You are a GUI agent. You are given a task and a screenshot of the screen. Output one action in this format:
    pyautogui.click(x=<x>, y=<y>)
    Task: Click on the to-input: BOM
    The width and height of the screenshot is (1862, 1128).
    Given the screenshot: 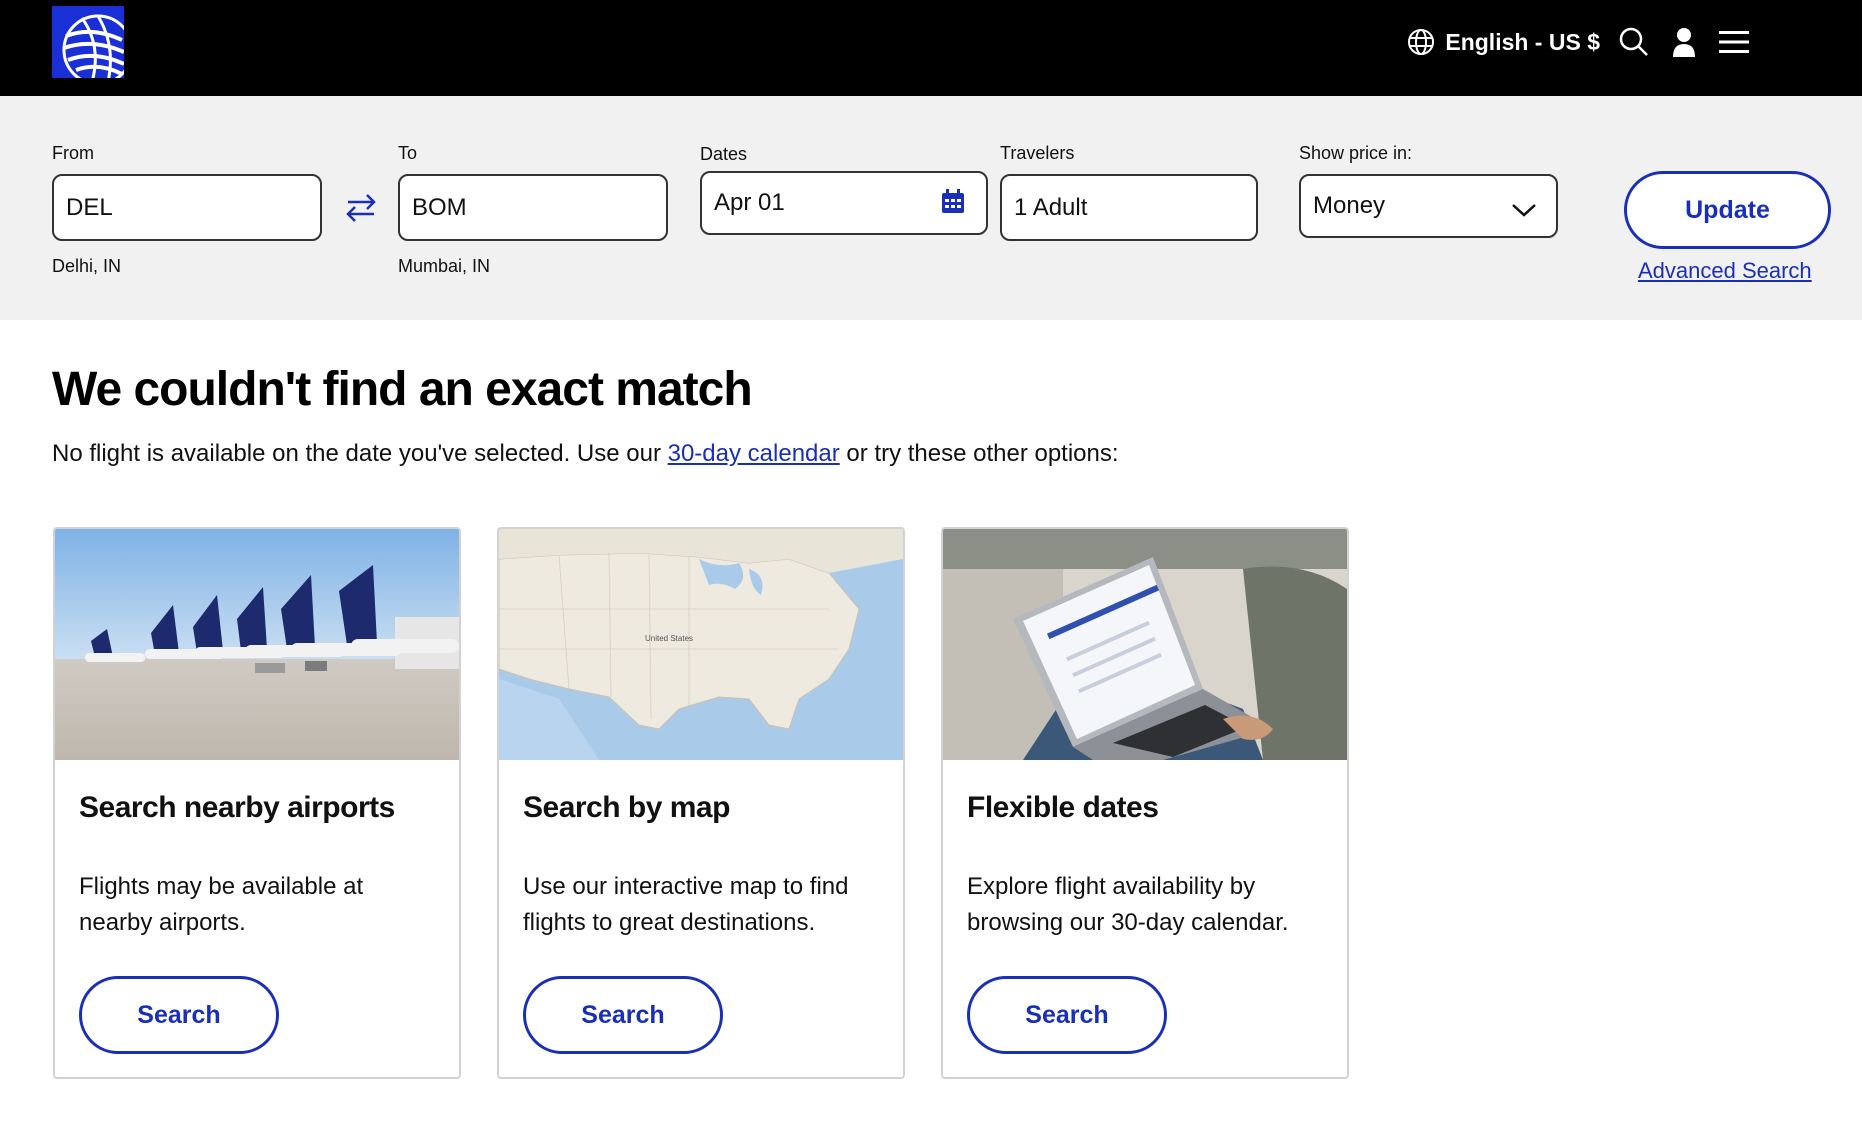 What is the action you would take?
    pyautogui.click(x=533, y=207)
    